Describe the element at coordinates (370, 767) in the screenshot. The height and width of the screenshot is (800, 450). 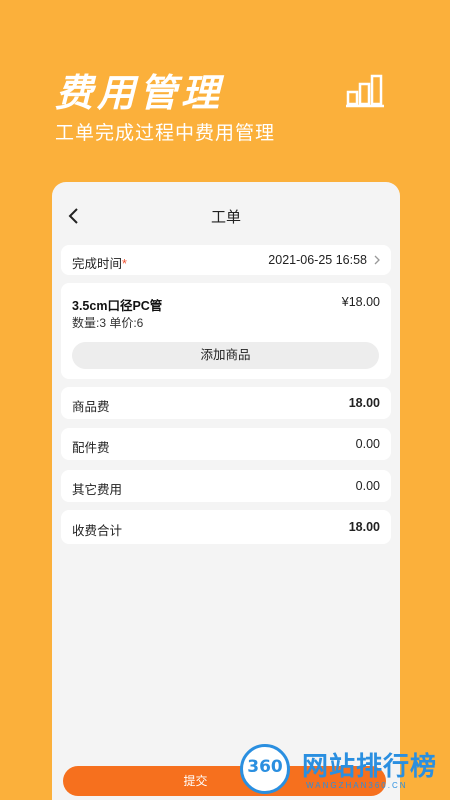
I see `watermark-name: 网站排行榜` at that location.